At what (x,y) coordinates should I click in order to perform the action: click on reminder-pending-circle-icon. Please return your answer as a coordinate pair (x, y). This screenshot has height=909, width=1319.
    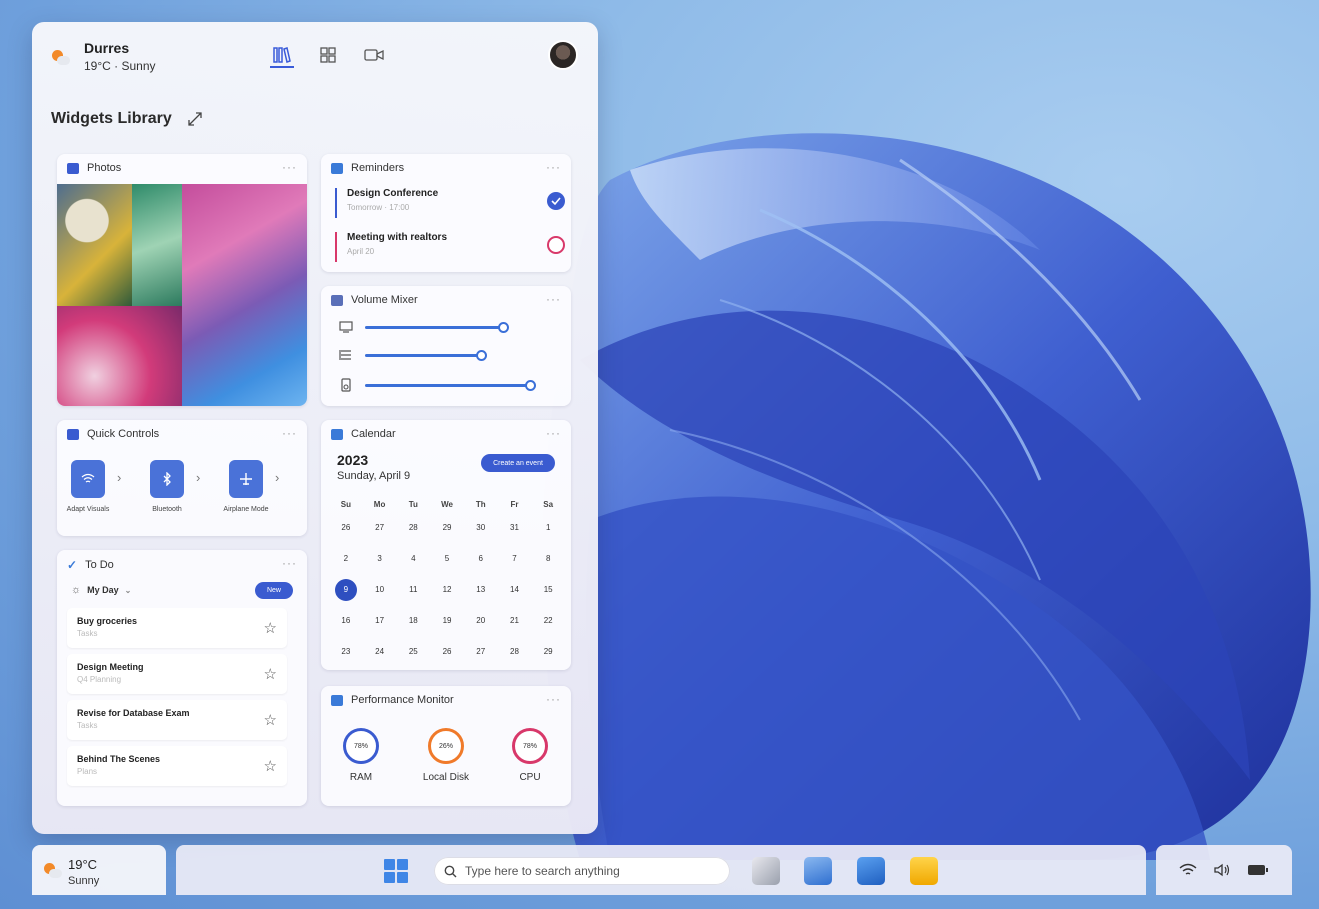
    Looking at the image, I should click on (556, 245).